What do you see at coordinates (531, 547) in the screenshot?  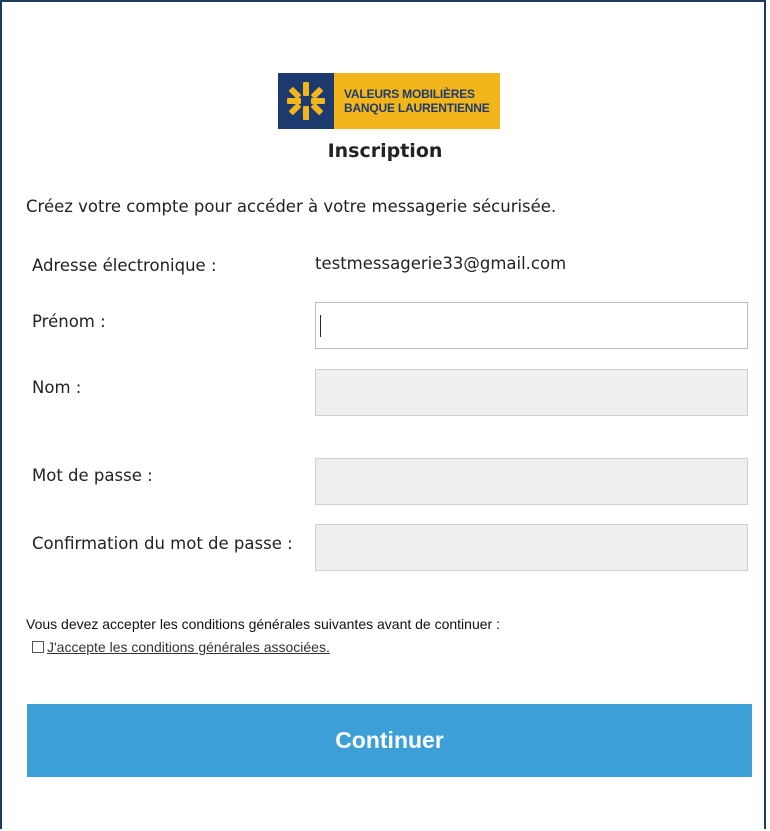 I see `confirm-password-input` at bounding box center [531, 547].